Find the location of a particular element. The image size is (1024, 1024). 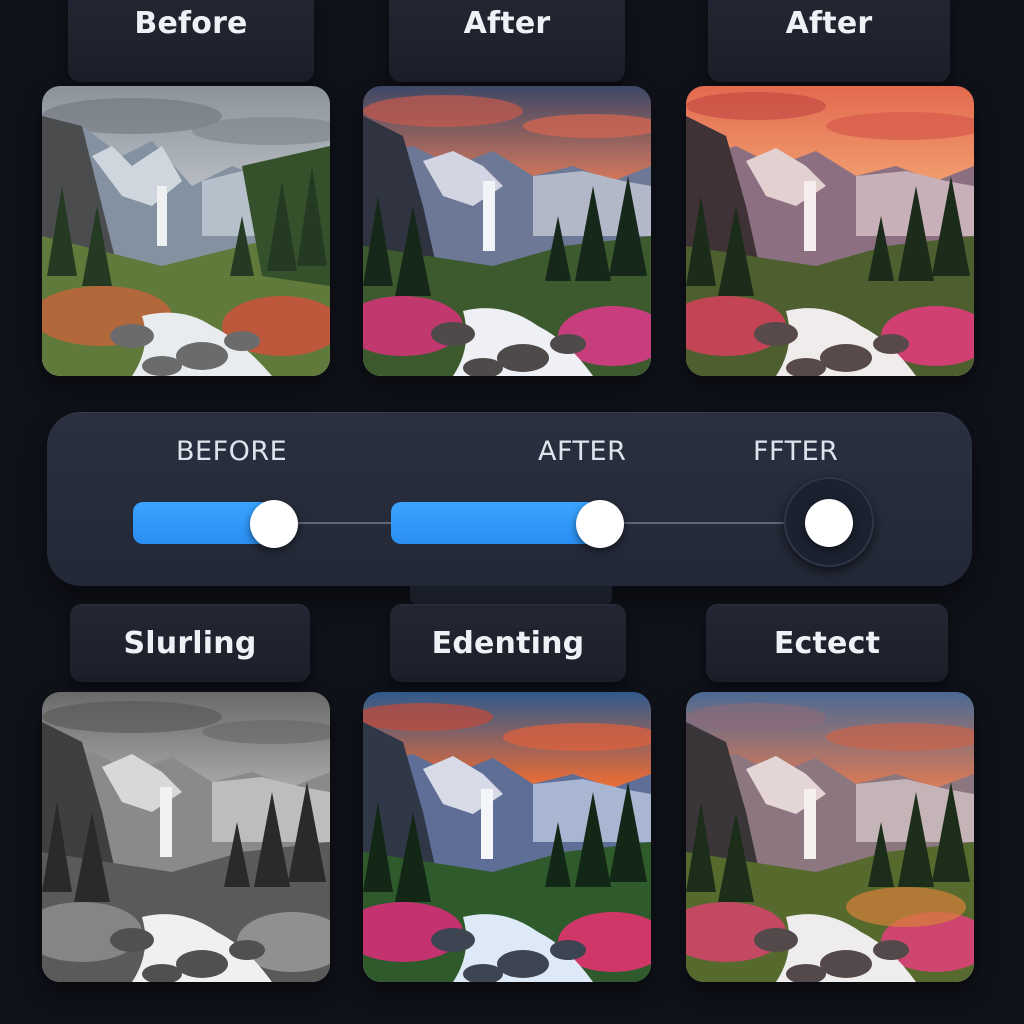

slider-caption-before: BEFORE is located at coordinates (232, 451).